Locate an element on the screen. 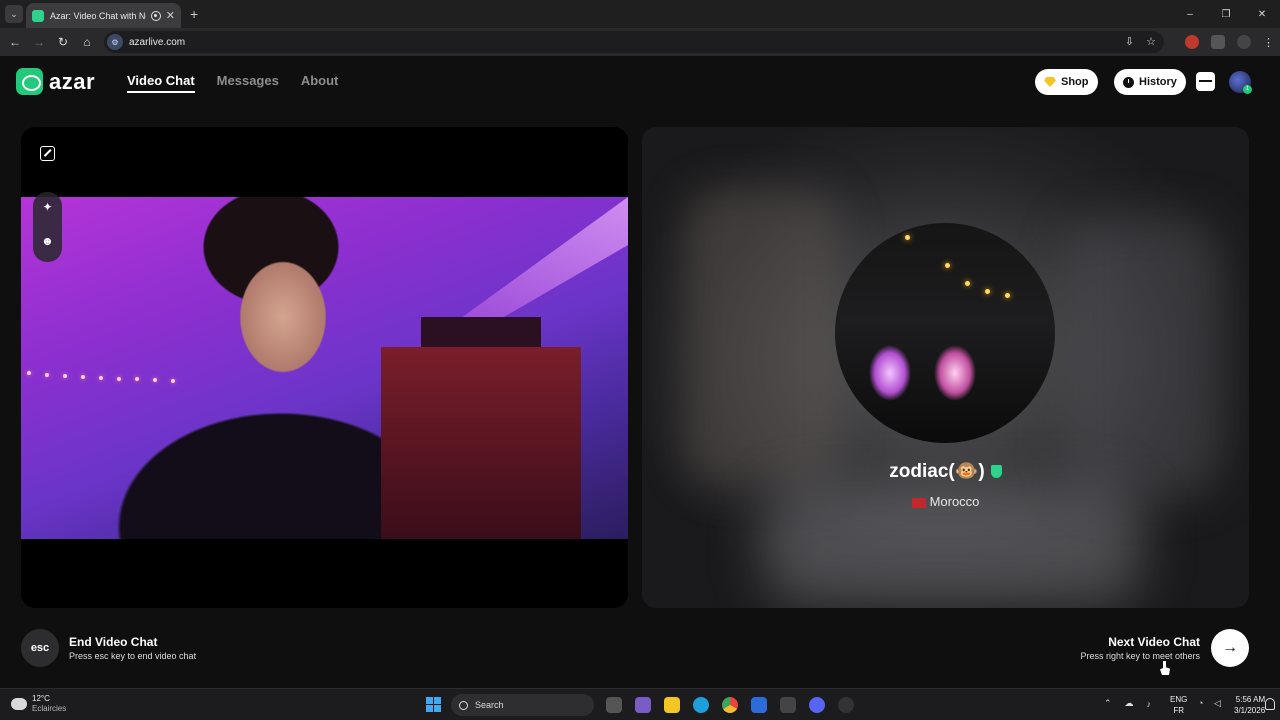 The image size is (1280, 720). new-tab-button: + is located at coordinates (194, 14).